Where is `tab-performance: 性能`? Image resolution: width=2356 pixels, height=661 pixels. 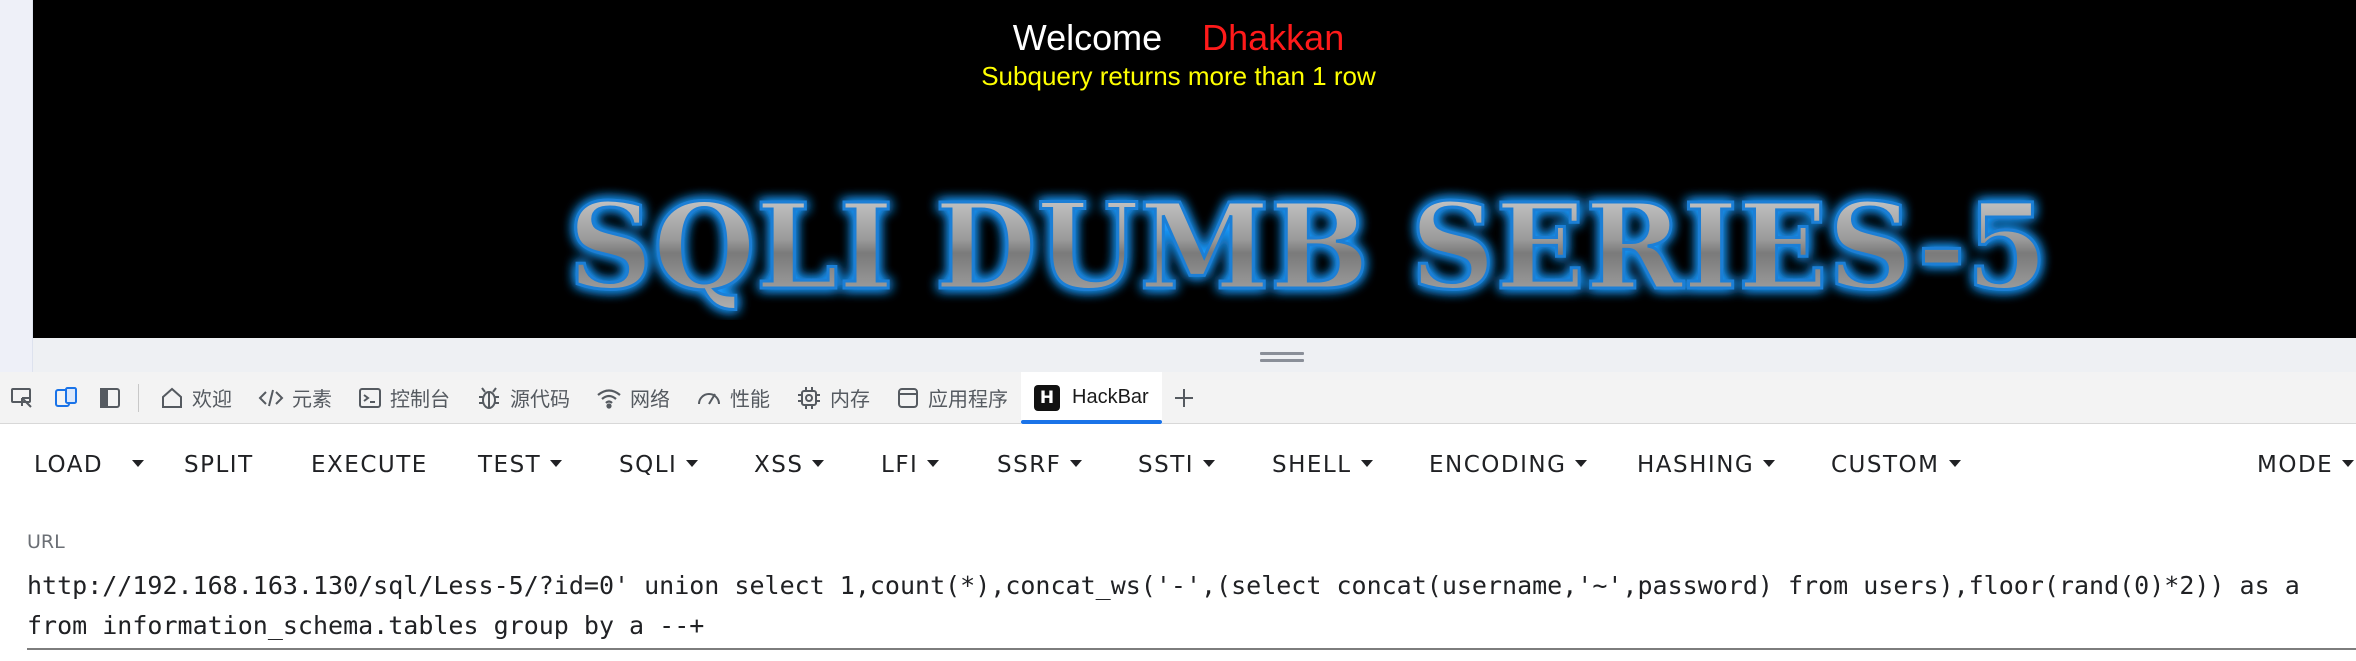
tab-performance: 性能 is located at coordinates (733, 398).